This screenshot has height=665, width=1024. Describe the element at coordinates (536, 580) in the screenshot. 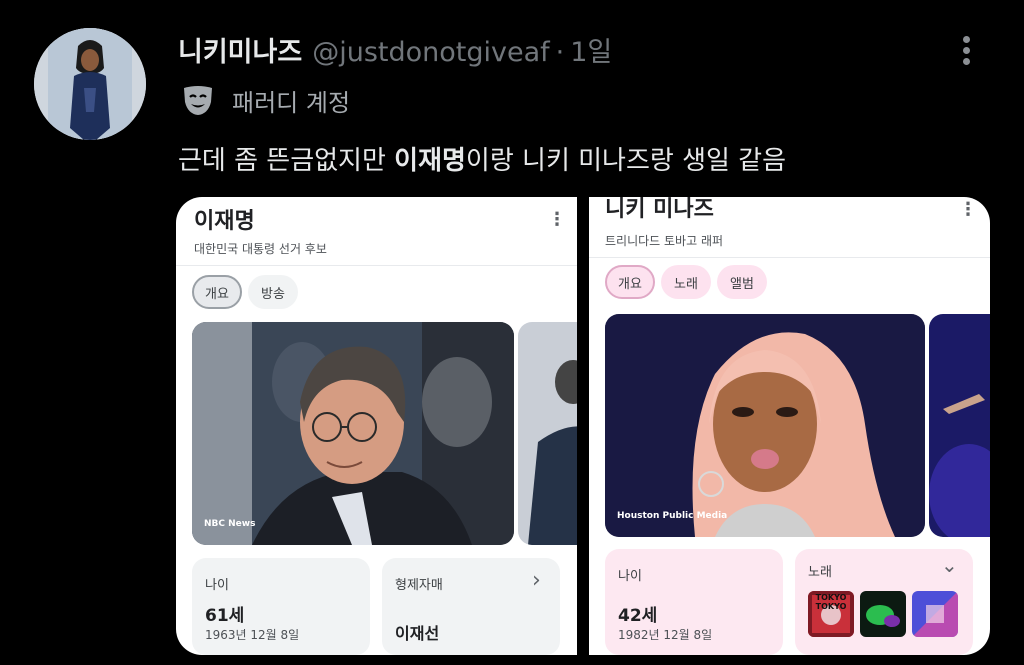

I see `chevron-right-icon: ›` at that location.